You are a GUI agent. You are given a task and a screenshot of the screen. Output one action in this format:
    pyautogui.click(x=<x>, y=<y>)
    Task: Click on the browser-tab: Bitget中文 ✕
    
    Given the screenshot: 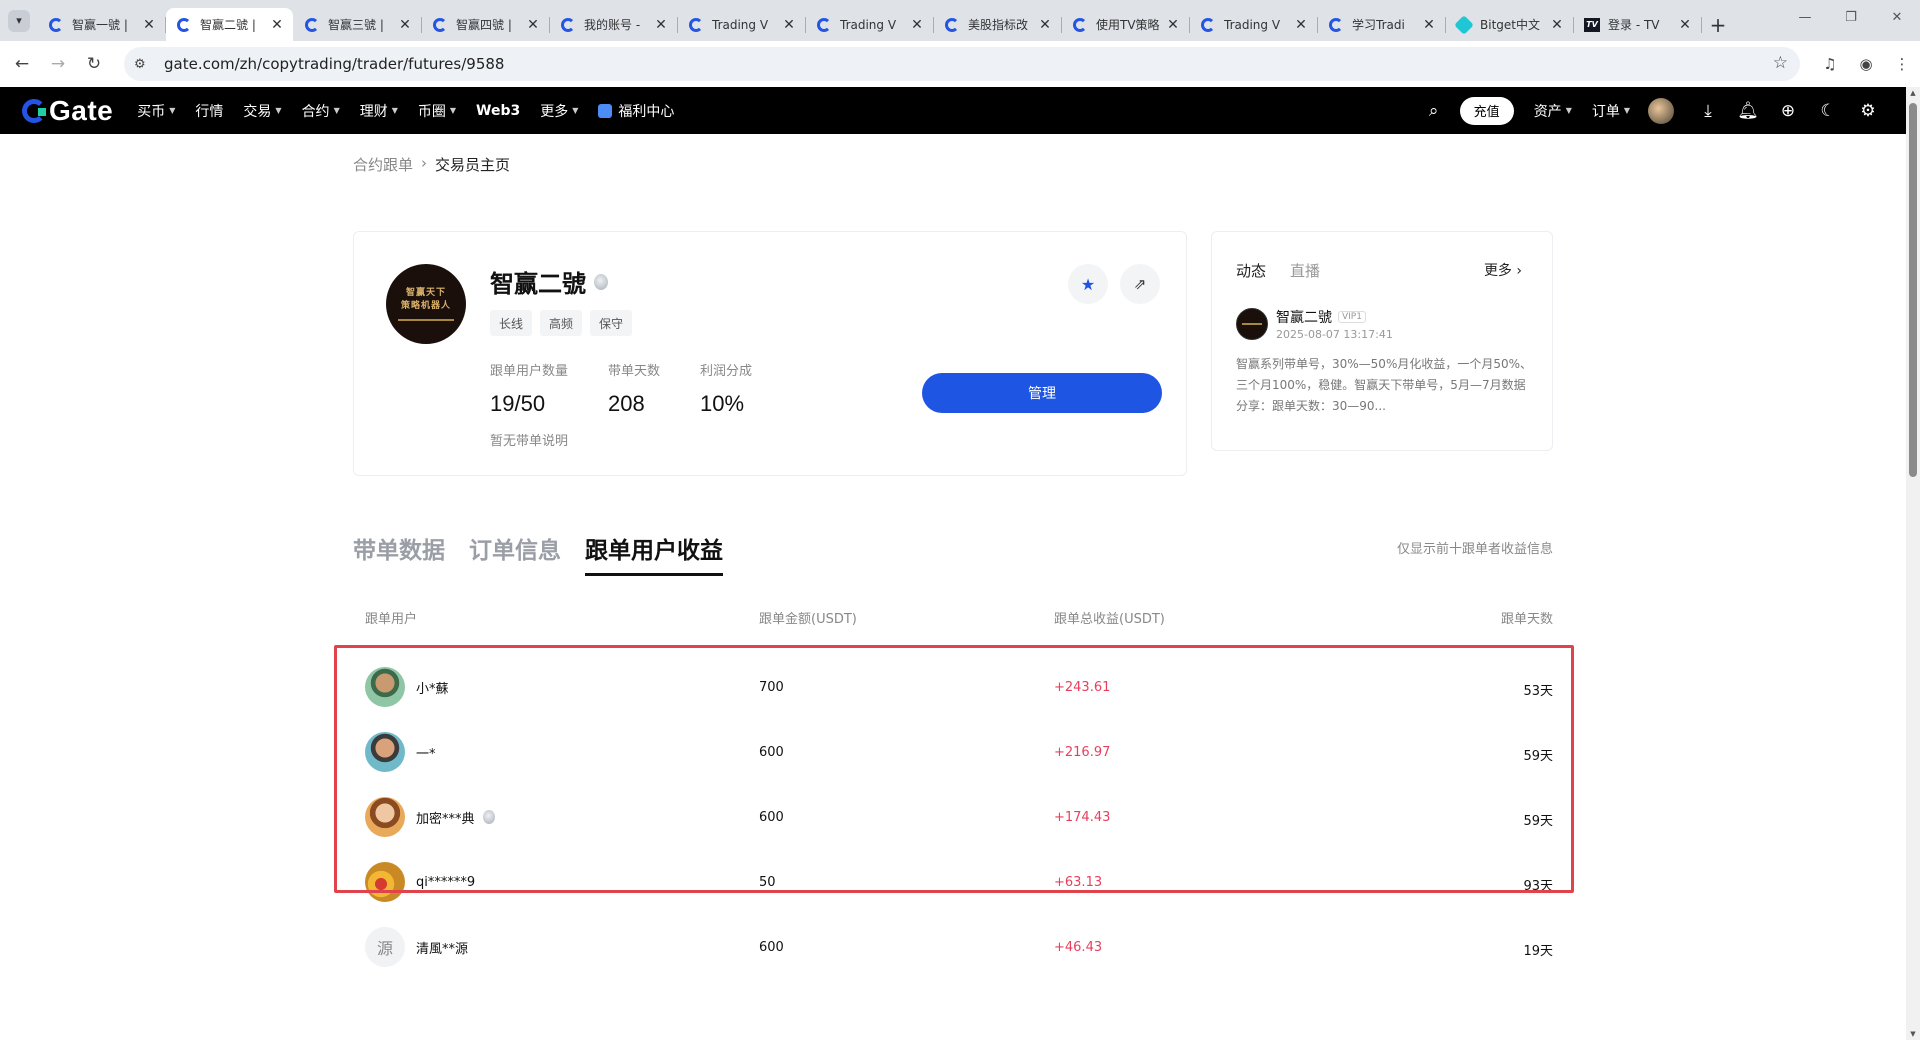 What is the action you would take?
    pyautogui.click(x=1510, y=24)
    